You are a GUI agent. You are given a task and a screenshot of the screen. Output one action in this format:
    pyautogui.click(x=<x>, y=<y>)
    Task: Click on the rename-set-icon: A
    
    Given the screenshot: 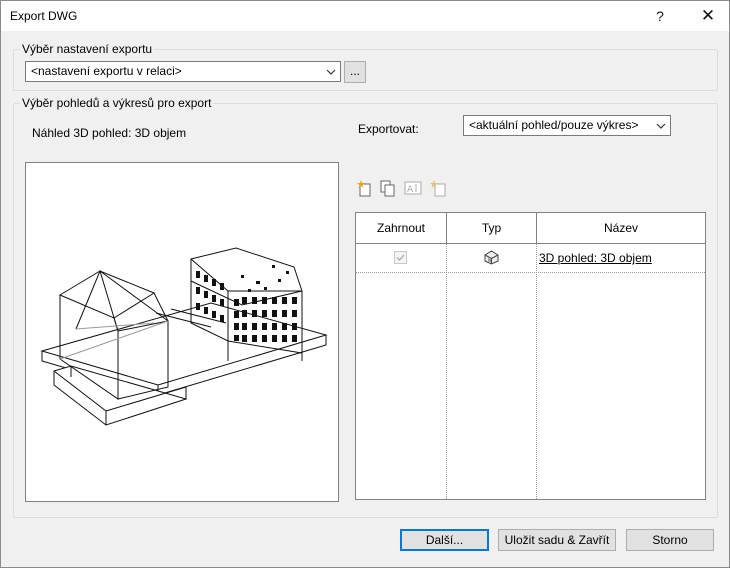 What is the action you would take?
    pyautogui.click(x=413, y=188)
    